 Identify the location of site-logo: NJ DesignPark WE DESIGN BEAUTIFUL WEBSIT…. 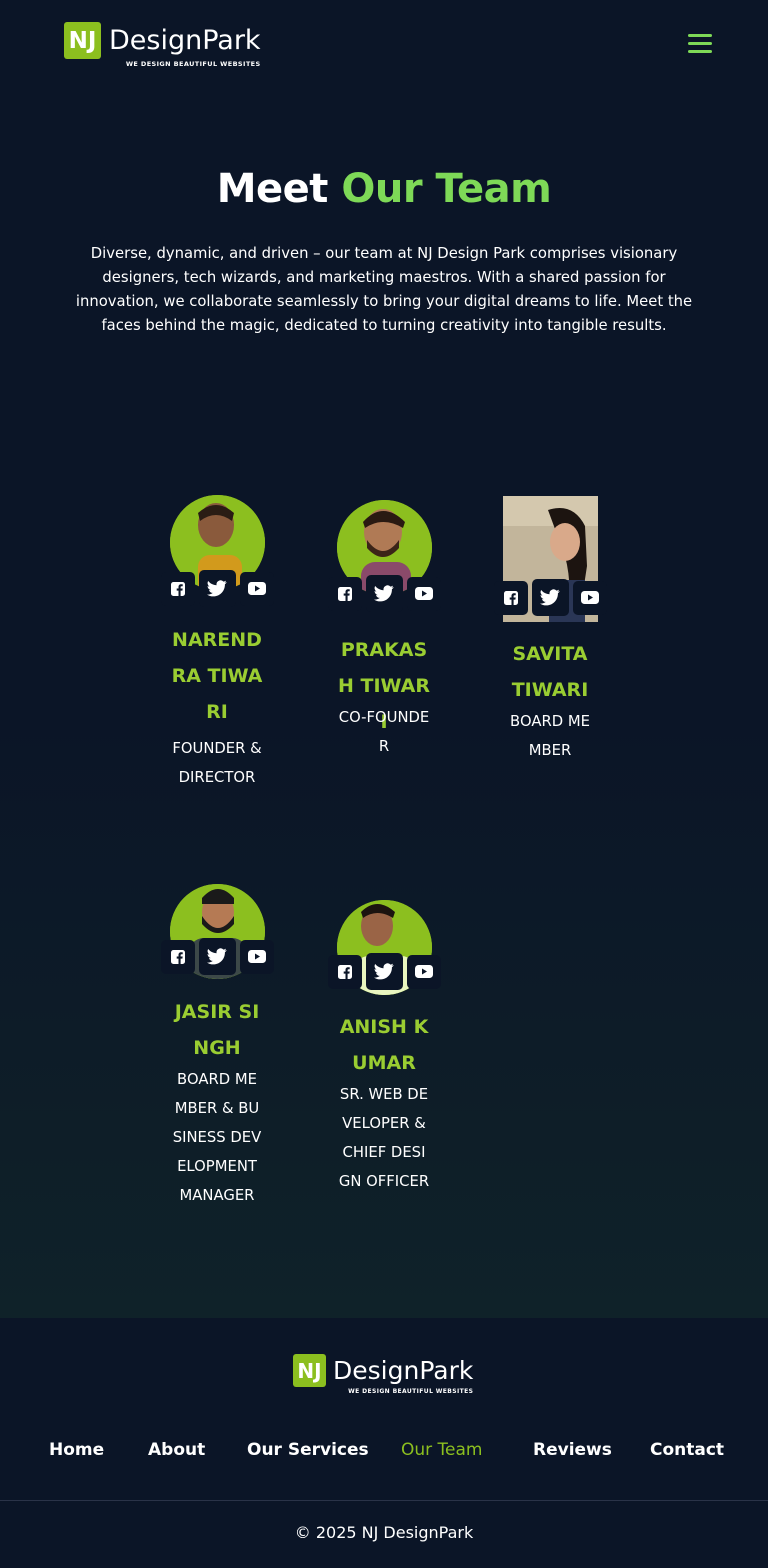
(162, 45).